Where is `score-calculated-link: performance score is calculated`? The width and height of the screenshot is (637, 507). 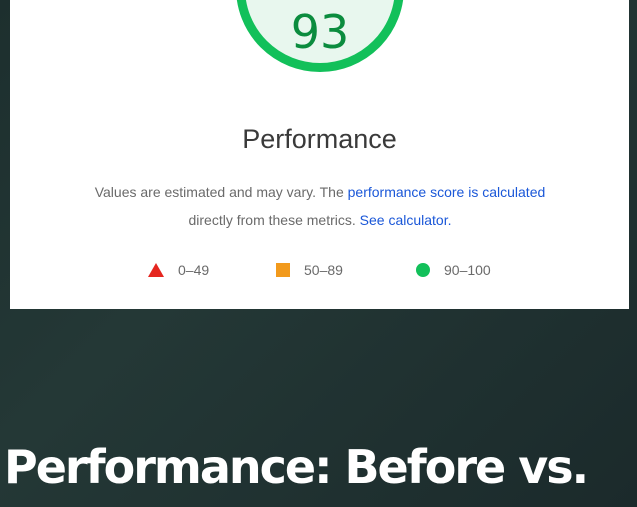
score-calculated-link: performance score is calculated is located at coordinates (447, 192).